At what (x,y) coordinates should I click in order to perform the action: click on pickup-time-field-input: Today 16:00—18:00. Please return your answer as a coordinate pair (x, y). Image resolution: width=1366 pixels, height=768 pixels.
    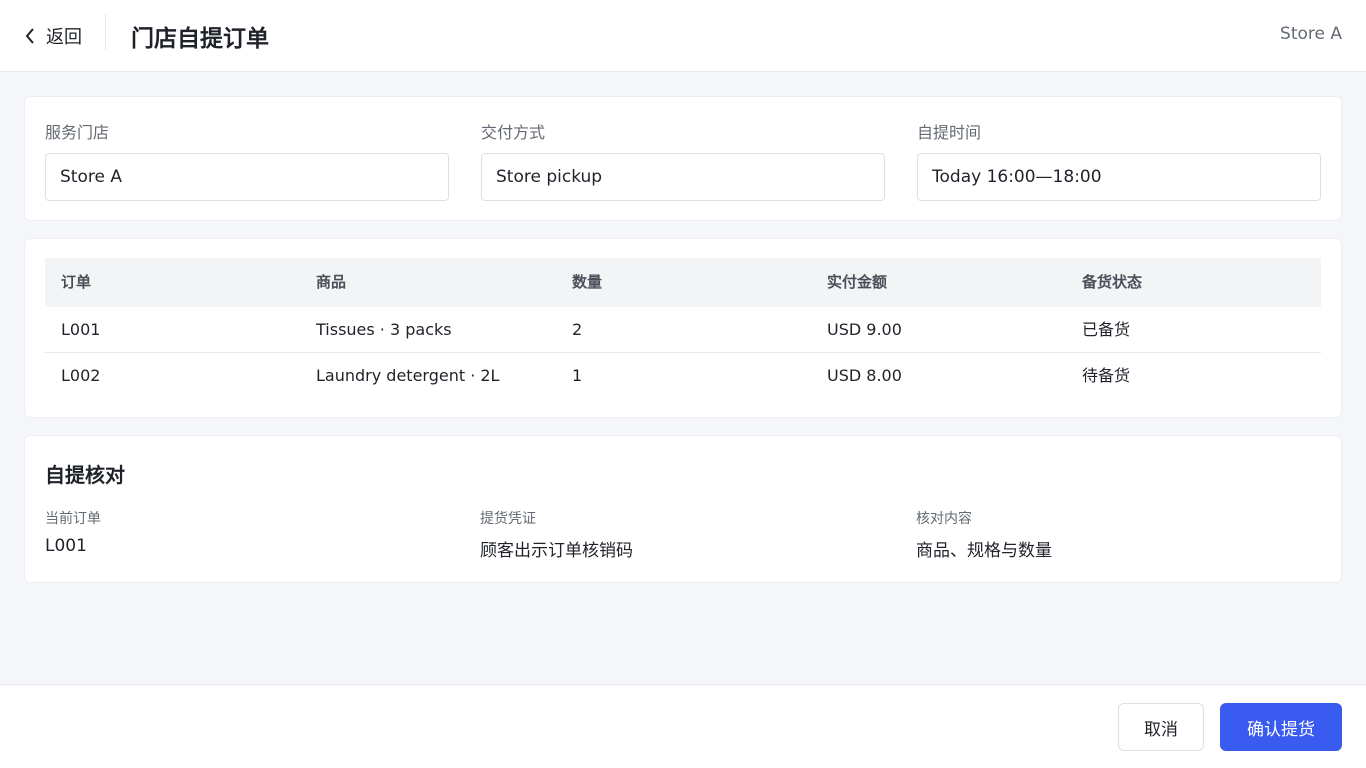
    Looking at the image, I should click on (1119, 177).